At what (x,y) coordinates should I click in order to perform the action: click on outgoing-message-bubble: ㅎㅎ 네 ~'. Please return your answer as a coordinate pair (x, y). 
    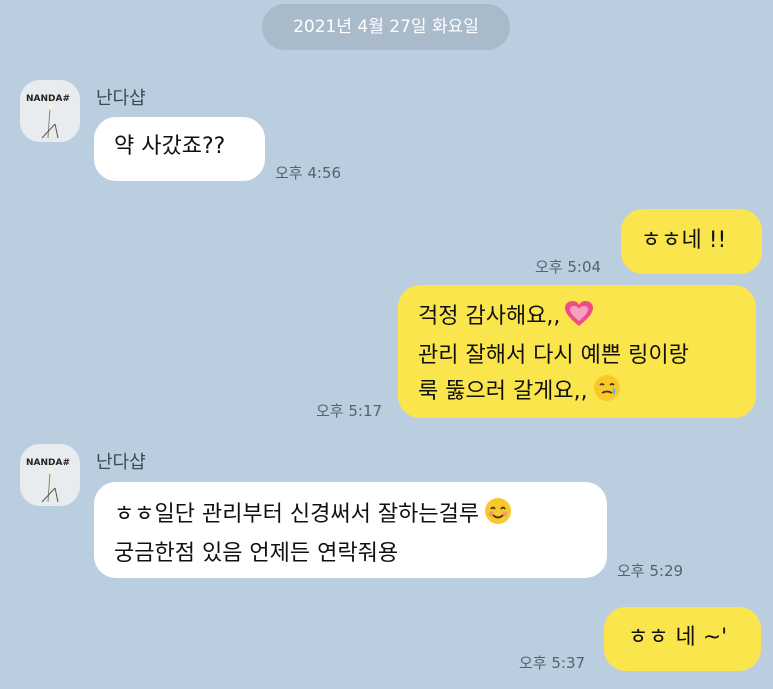
    Looking at the image, I should click on (682, 639).